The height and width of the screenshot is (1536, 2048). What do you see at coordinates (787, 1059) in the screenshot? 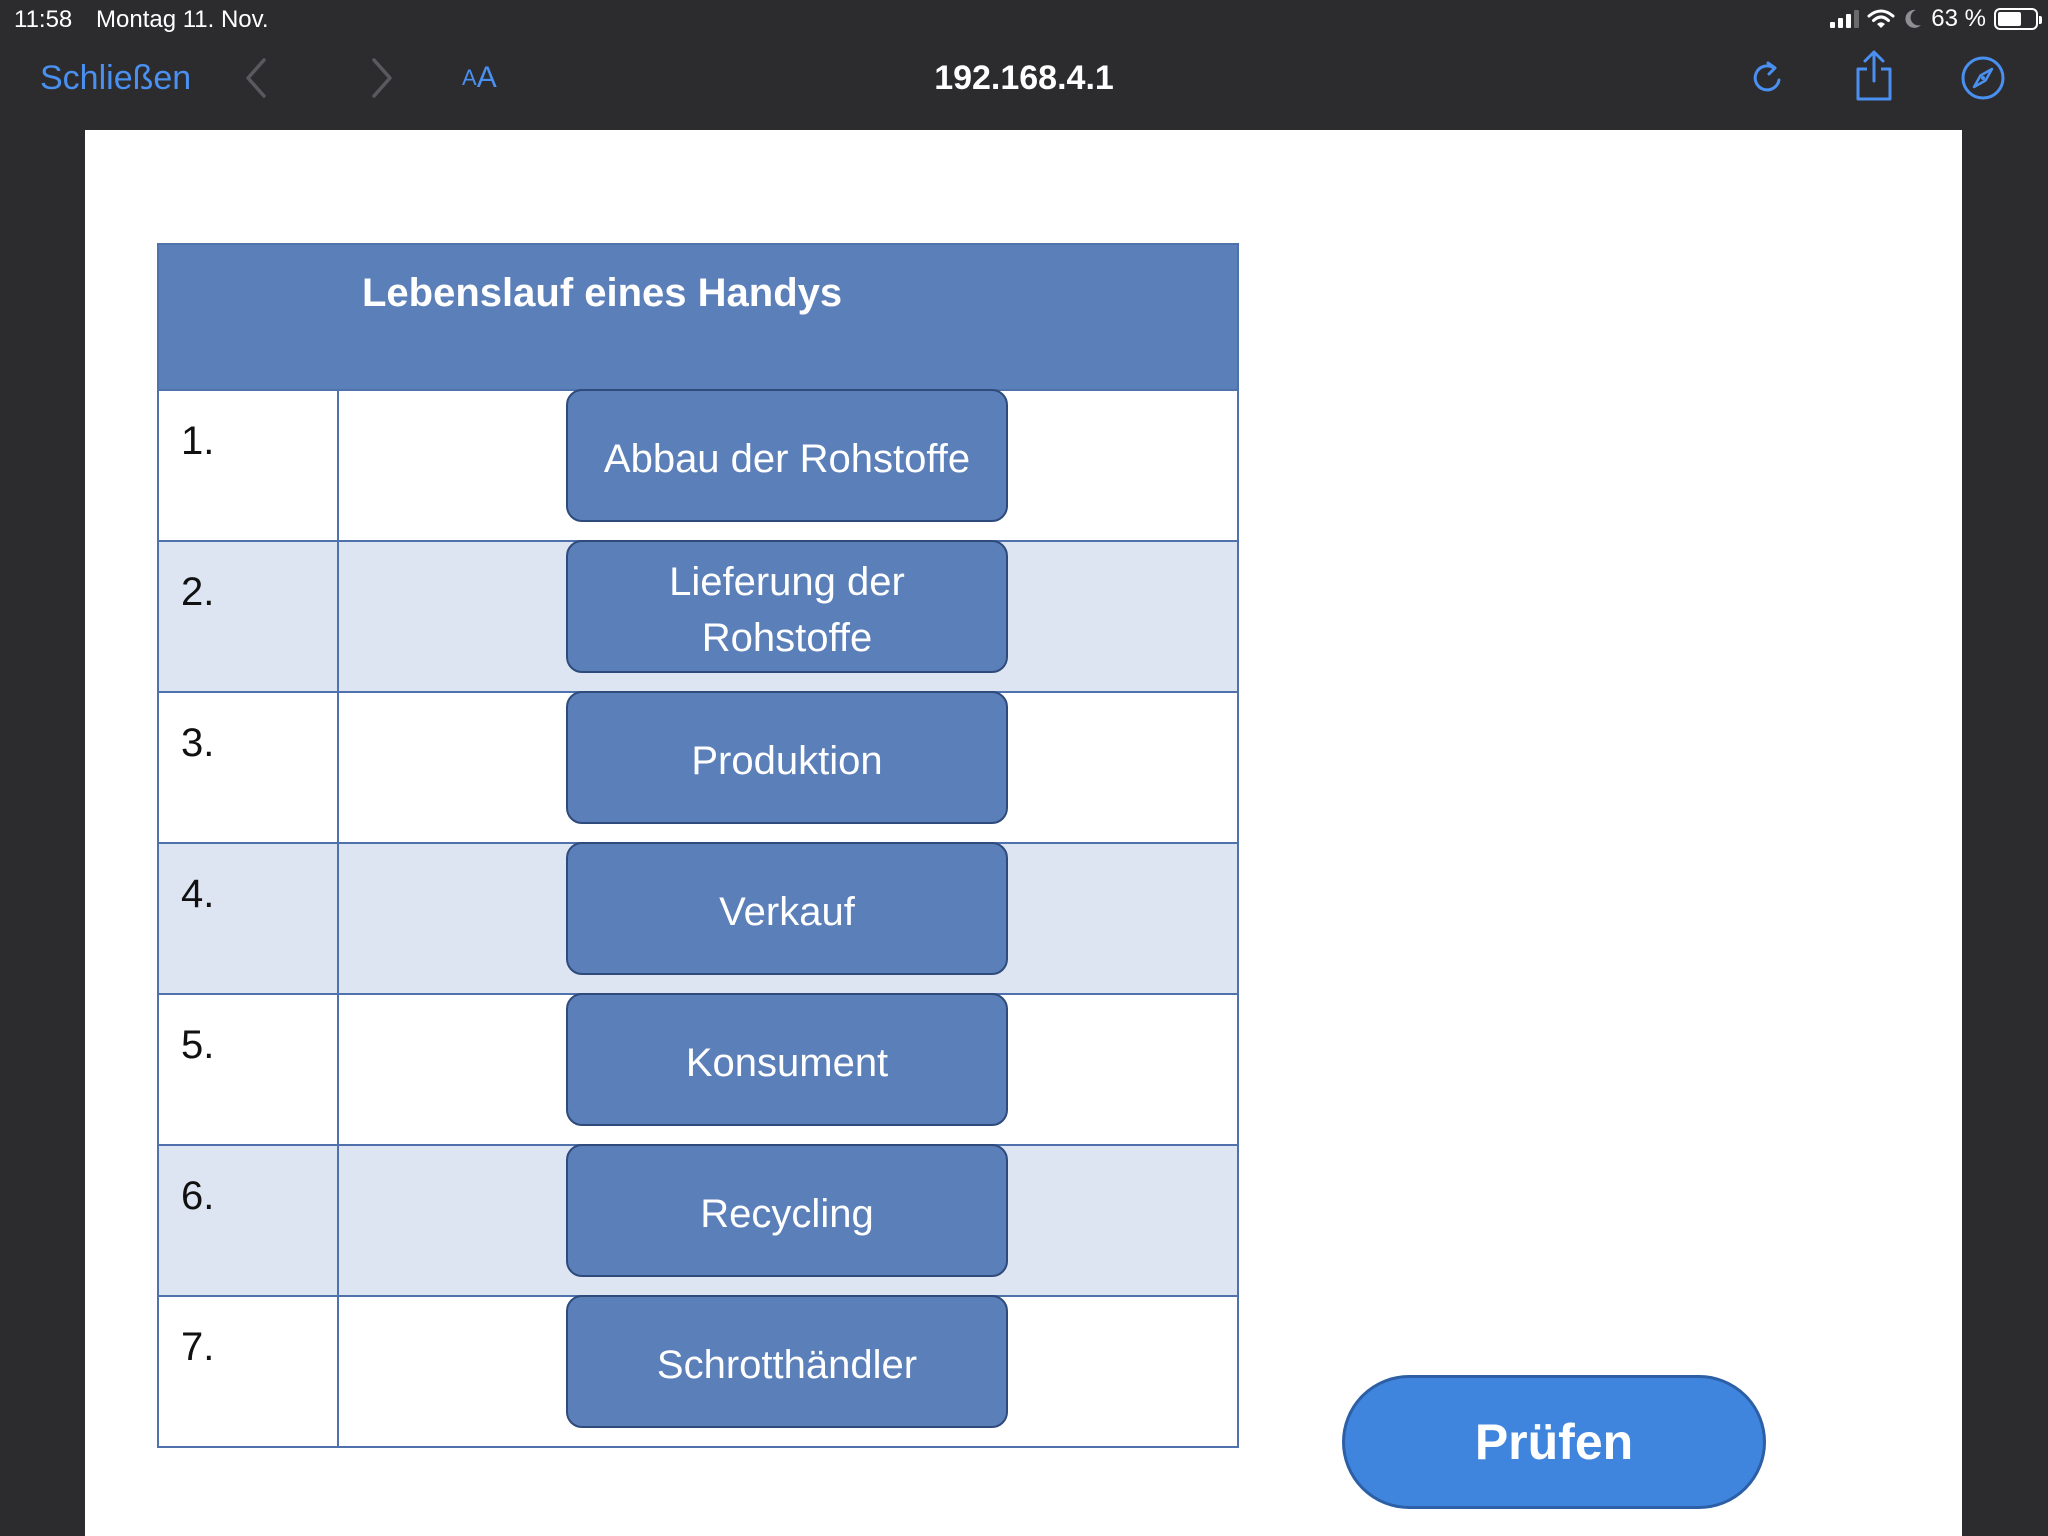
I see `draggable-card: Konsument` at bounding box center [787, 1059].